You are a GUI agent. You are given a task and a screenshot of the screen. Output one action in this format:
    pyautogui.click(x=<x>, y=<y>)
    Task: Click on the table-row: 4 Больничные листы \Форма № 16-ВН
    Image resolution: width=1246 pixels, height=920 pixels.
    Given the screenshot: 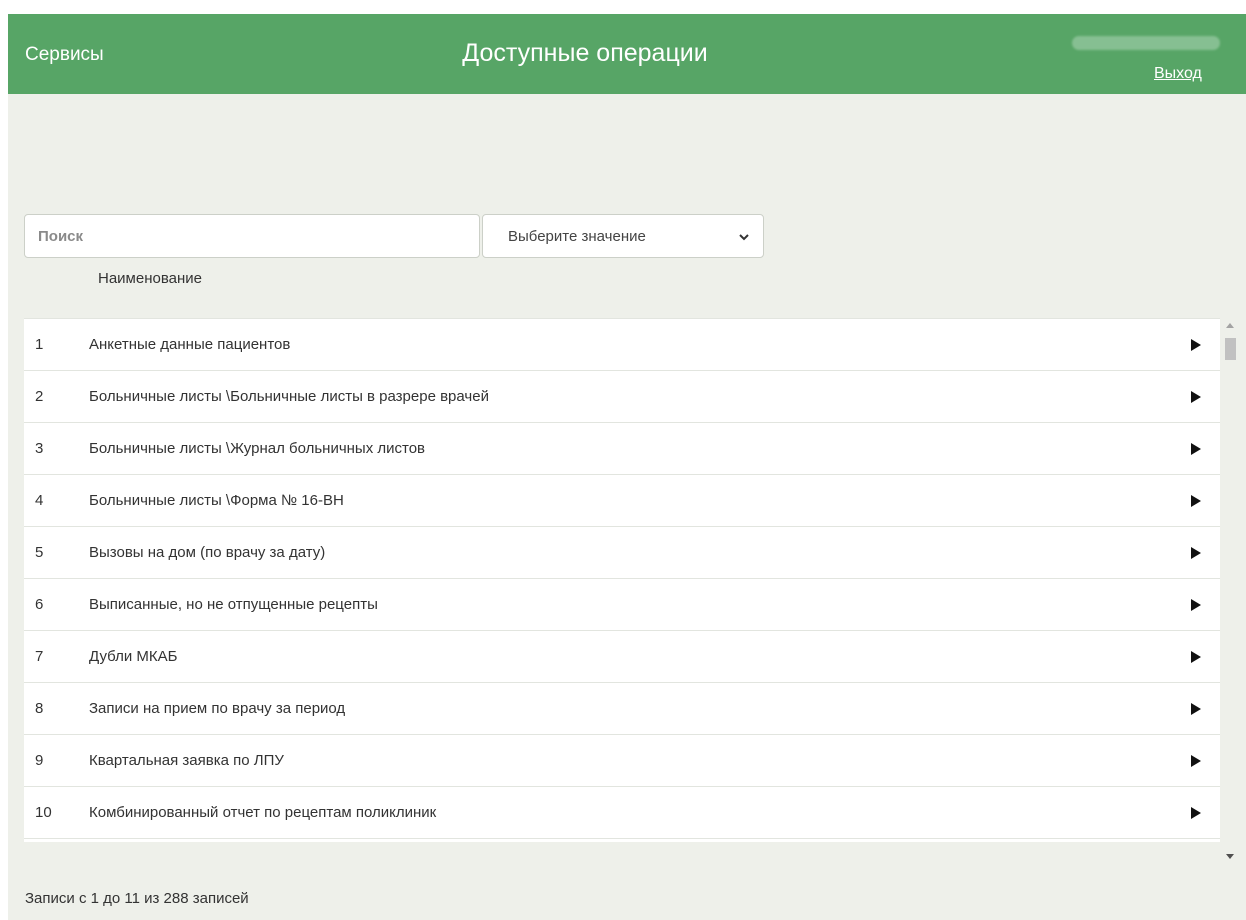 What is the action you would take?
    pyautogui.click(x=622, y=501)
    